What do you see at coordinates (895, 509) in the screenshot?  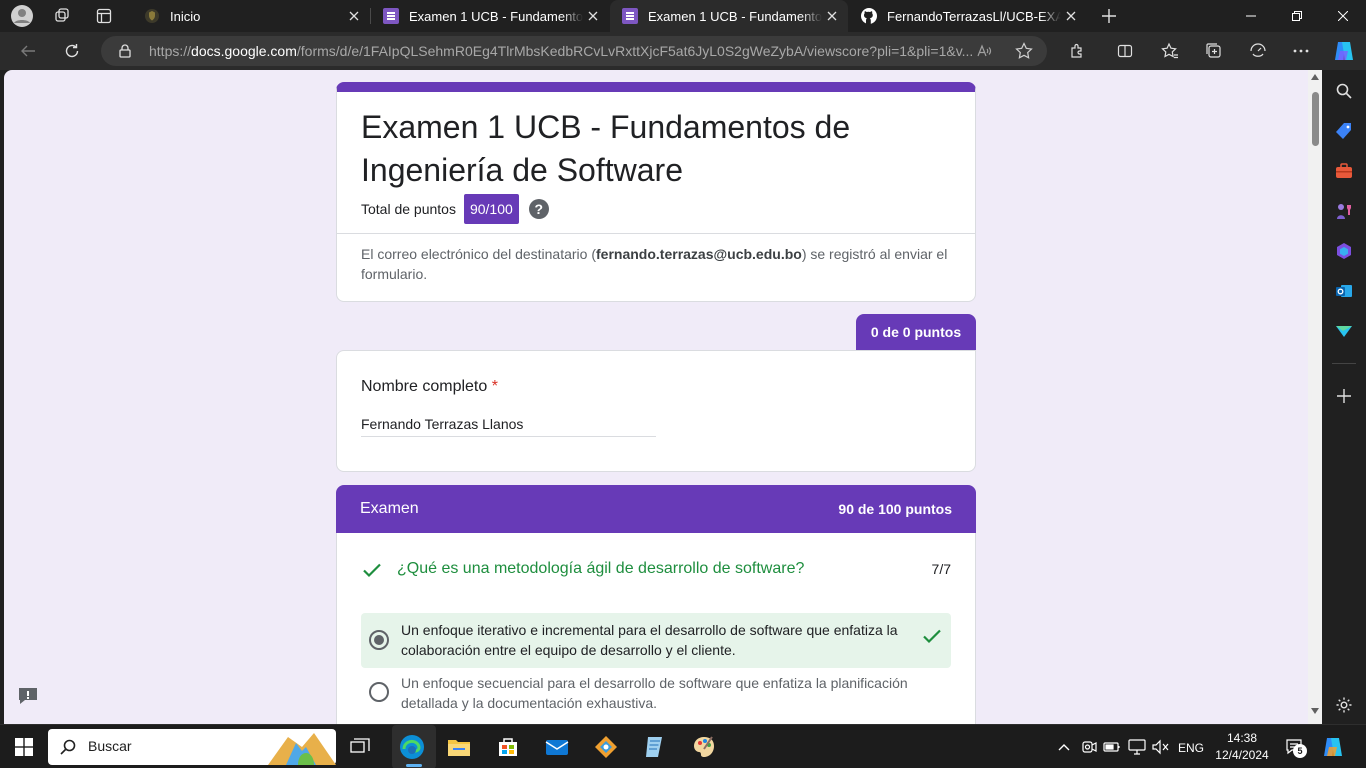 I see `section-score: 90 de 100 puntos` at bounding box center [895, 509].